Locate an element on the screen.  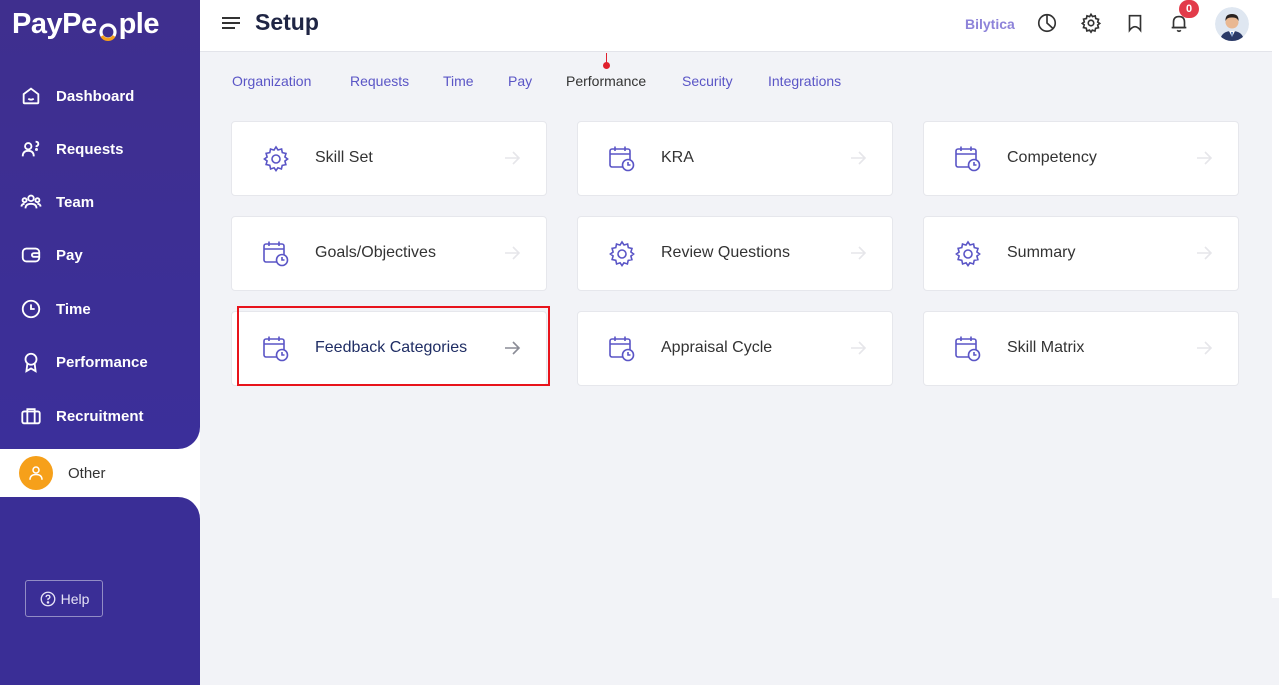
active-tab-indicator-dot is located at coordinates (606, 65).